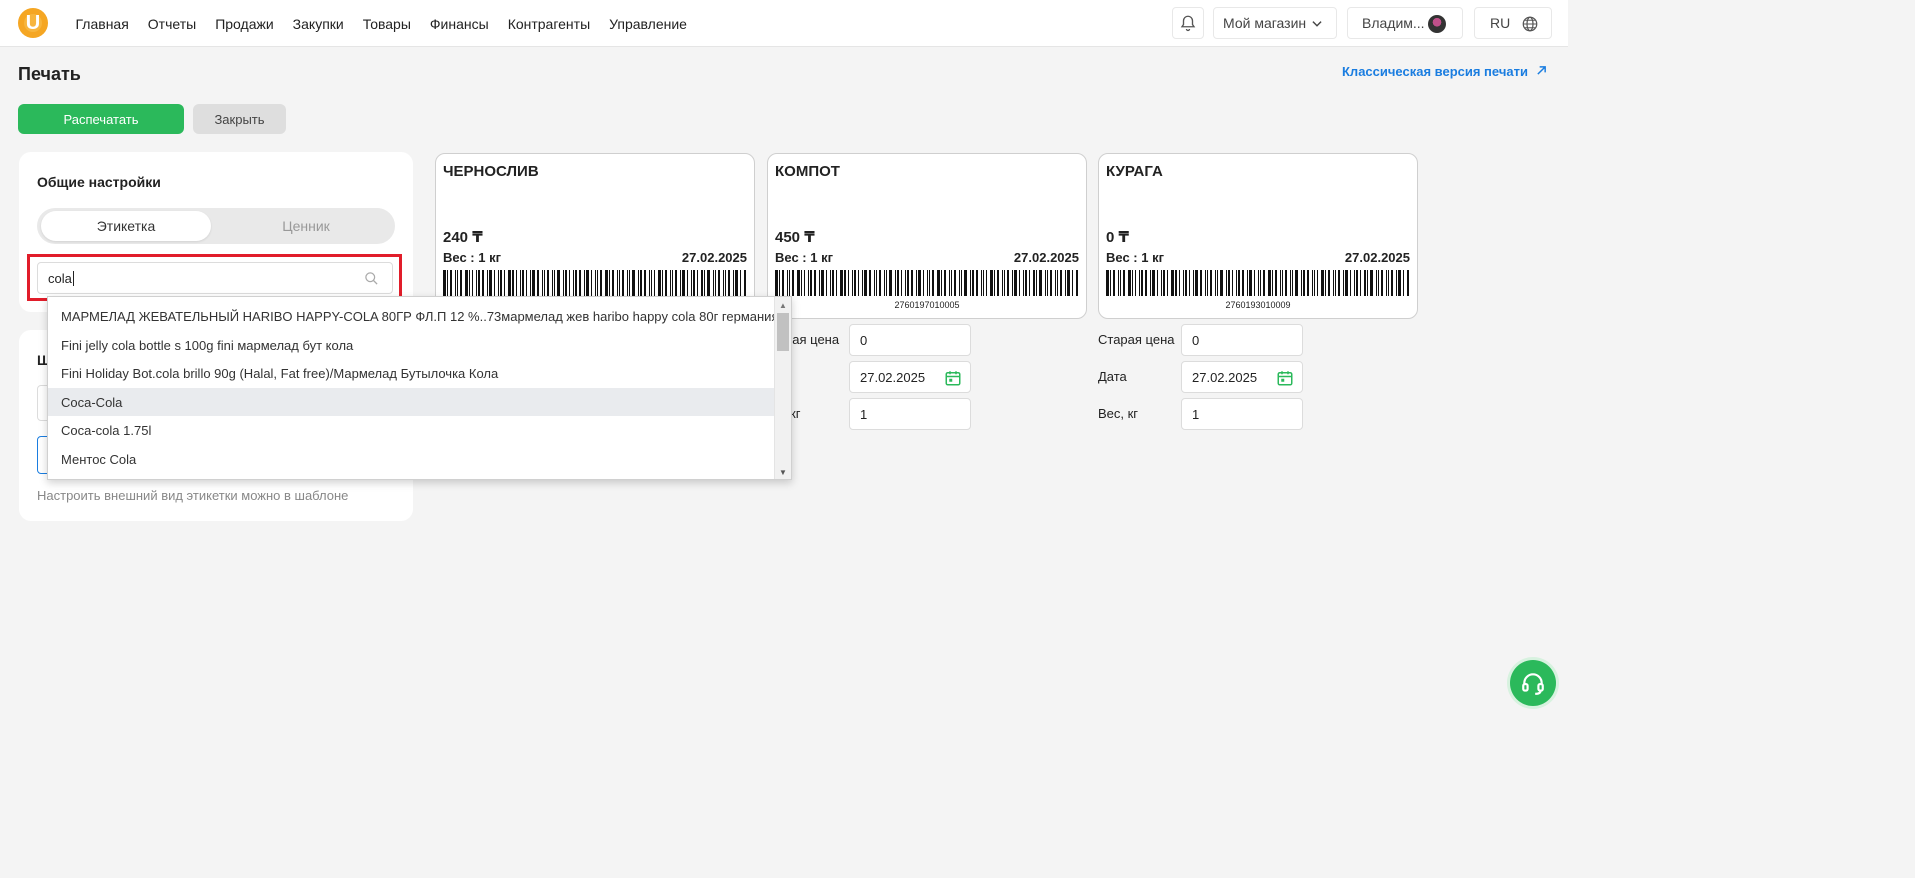  I want to click on tab-price-tag: Ценник, so click(306, 226).